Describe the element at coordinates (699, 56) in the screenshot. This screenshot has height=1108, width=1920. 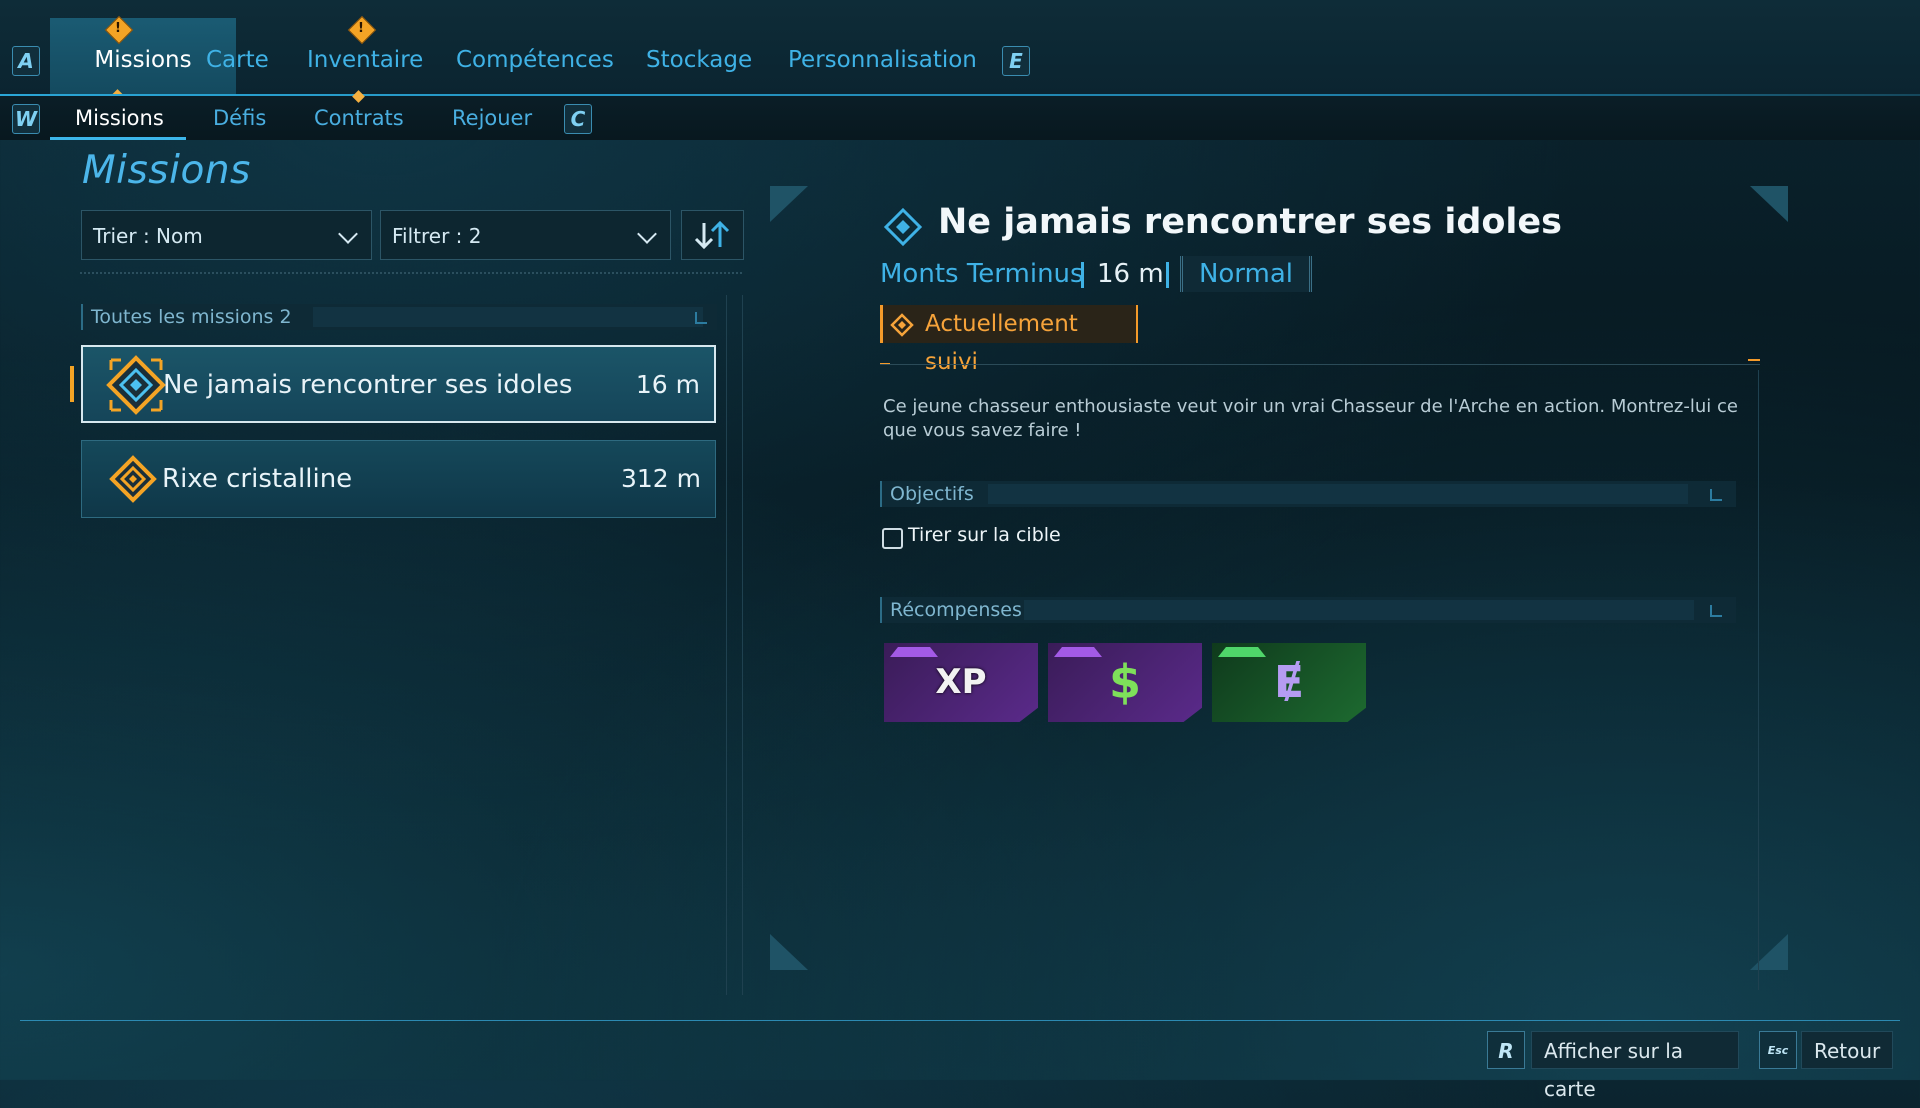
I see `tab-stockage: Stockage` at that location.